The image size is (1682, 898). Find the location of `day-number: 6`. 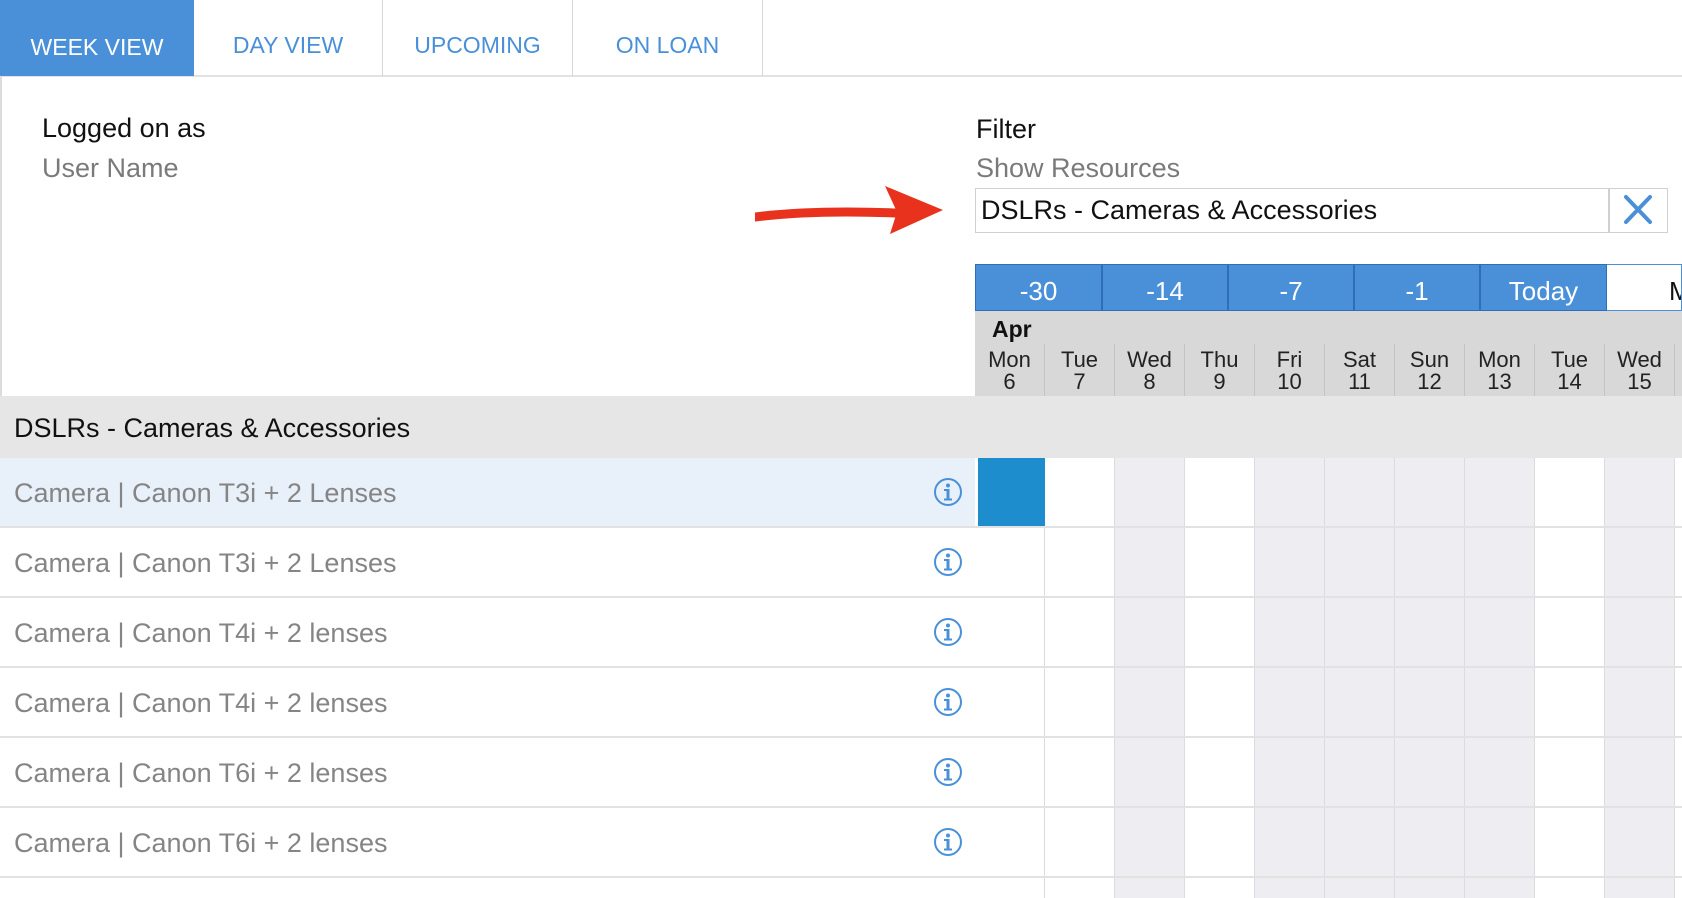

day-number: 6 is located at coordinates (1009, 381).